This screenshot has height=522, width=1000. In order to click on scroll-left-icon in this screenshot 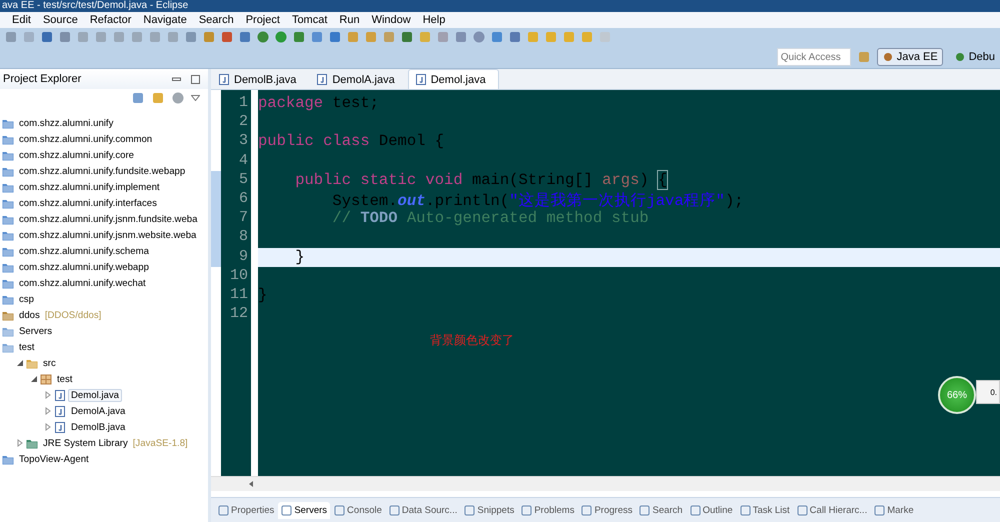, I will do `click(251, 484)`.